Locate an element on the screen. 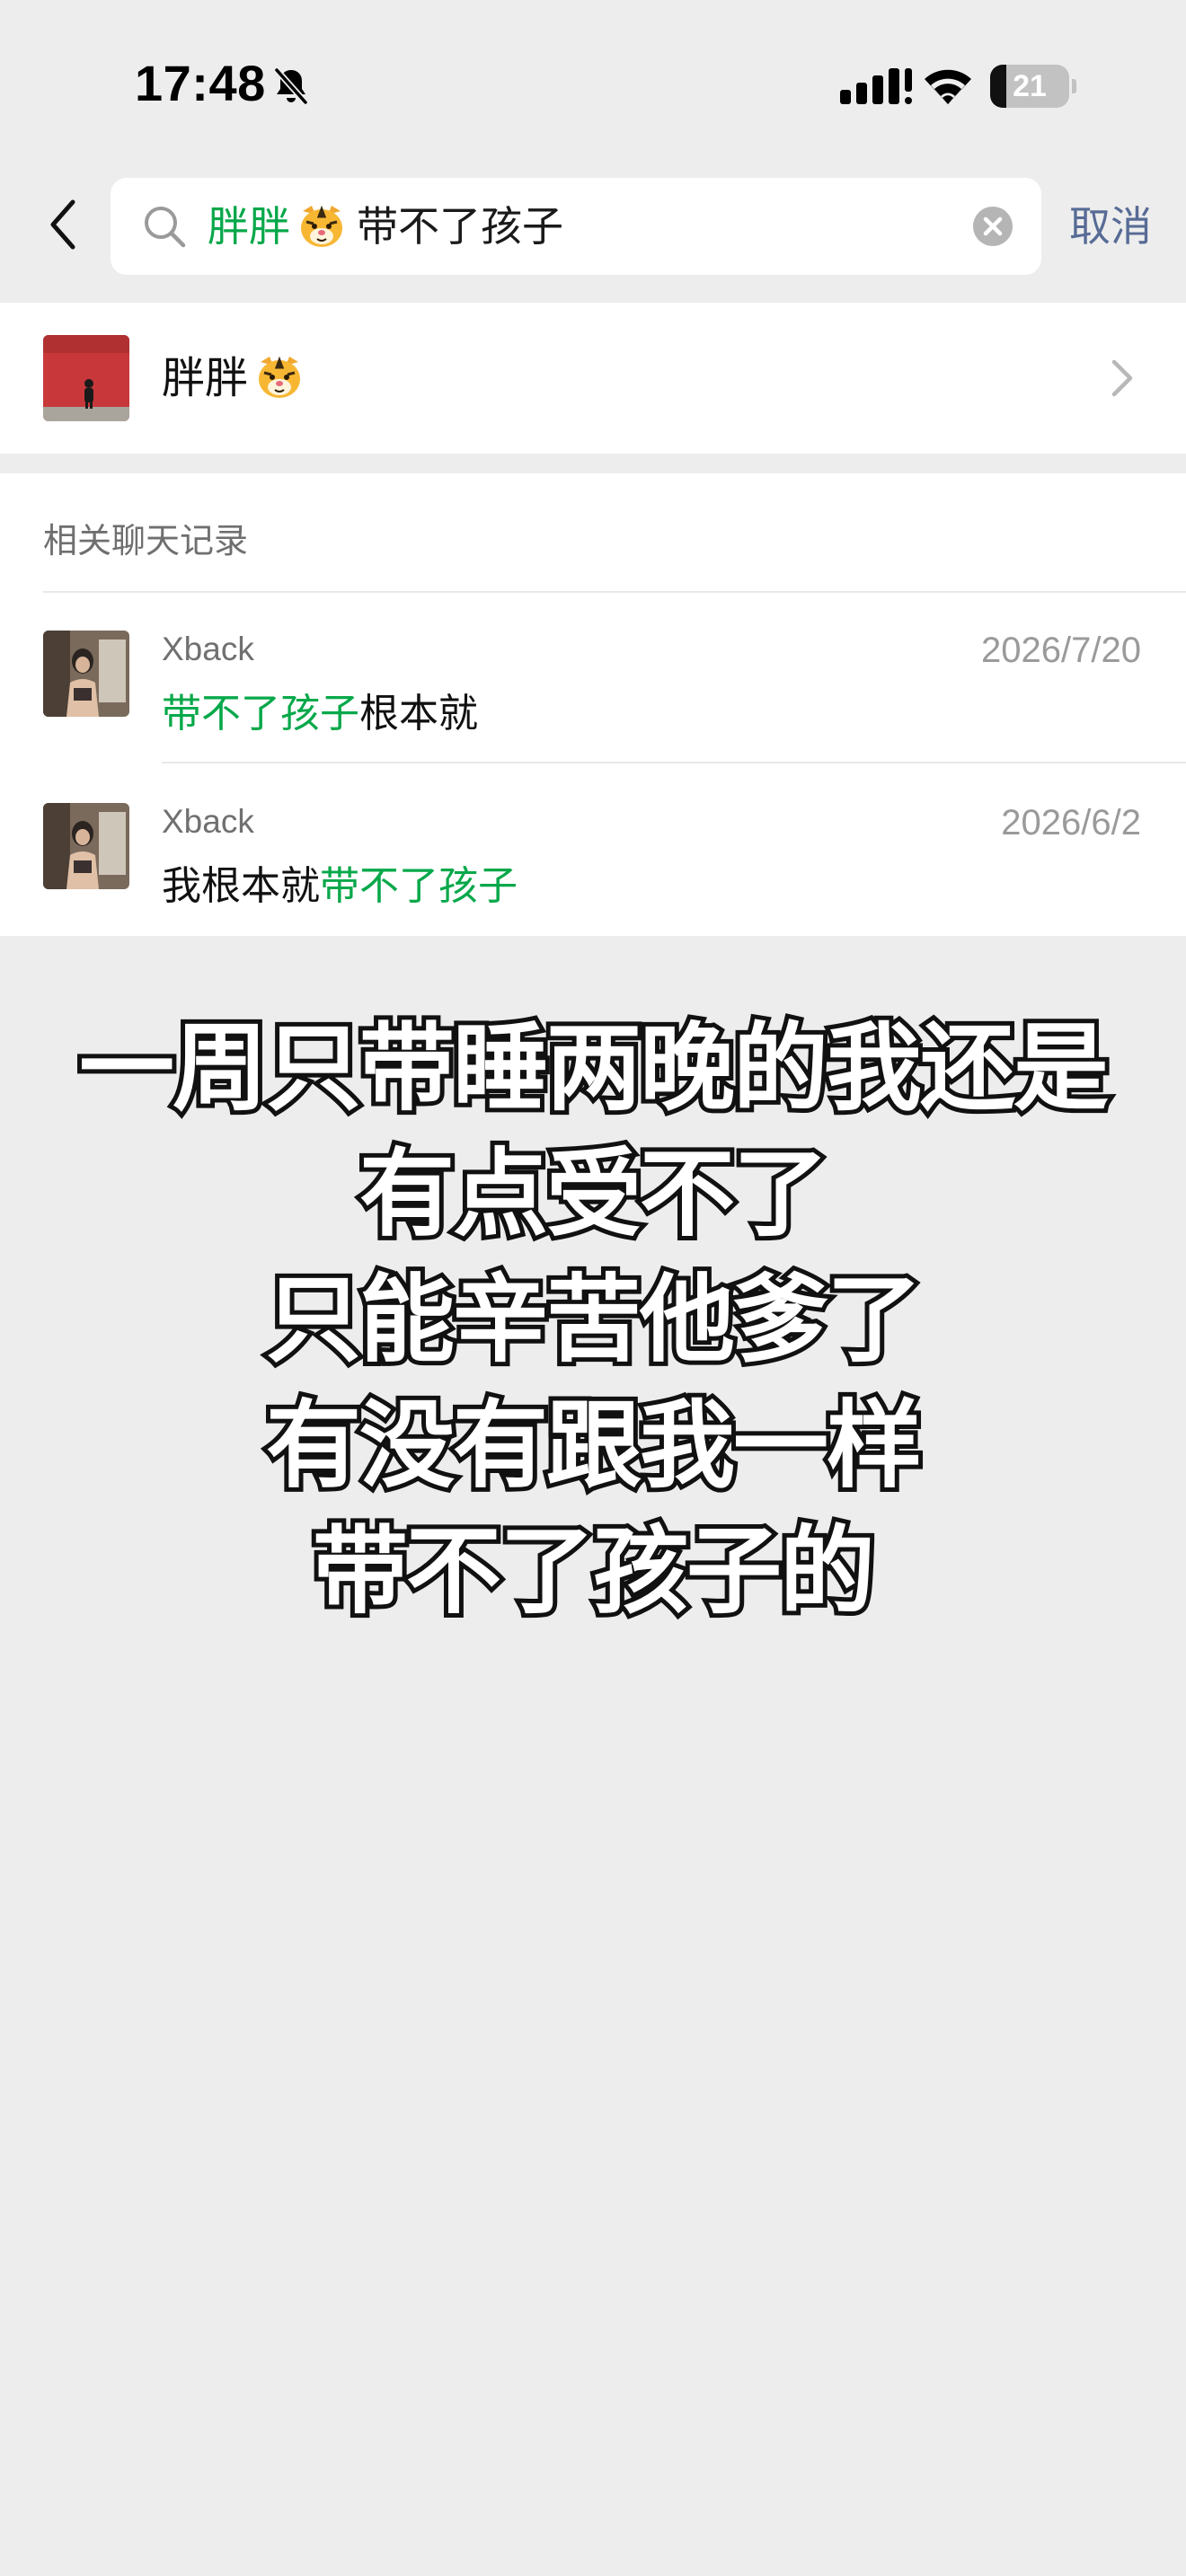  search-icon is located at coordinates (165, 227).